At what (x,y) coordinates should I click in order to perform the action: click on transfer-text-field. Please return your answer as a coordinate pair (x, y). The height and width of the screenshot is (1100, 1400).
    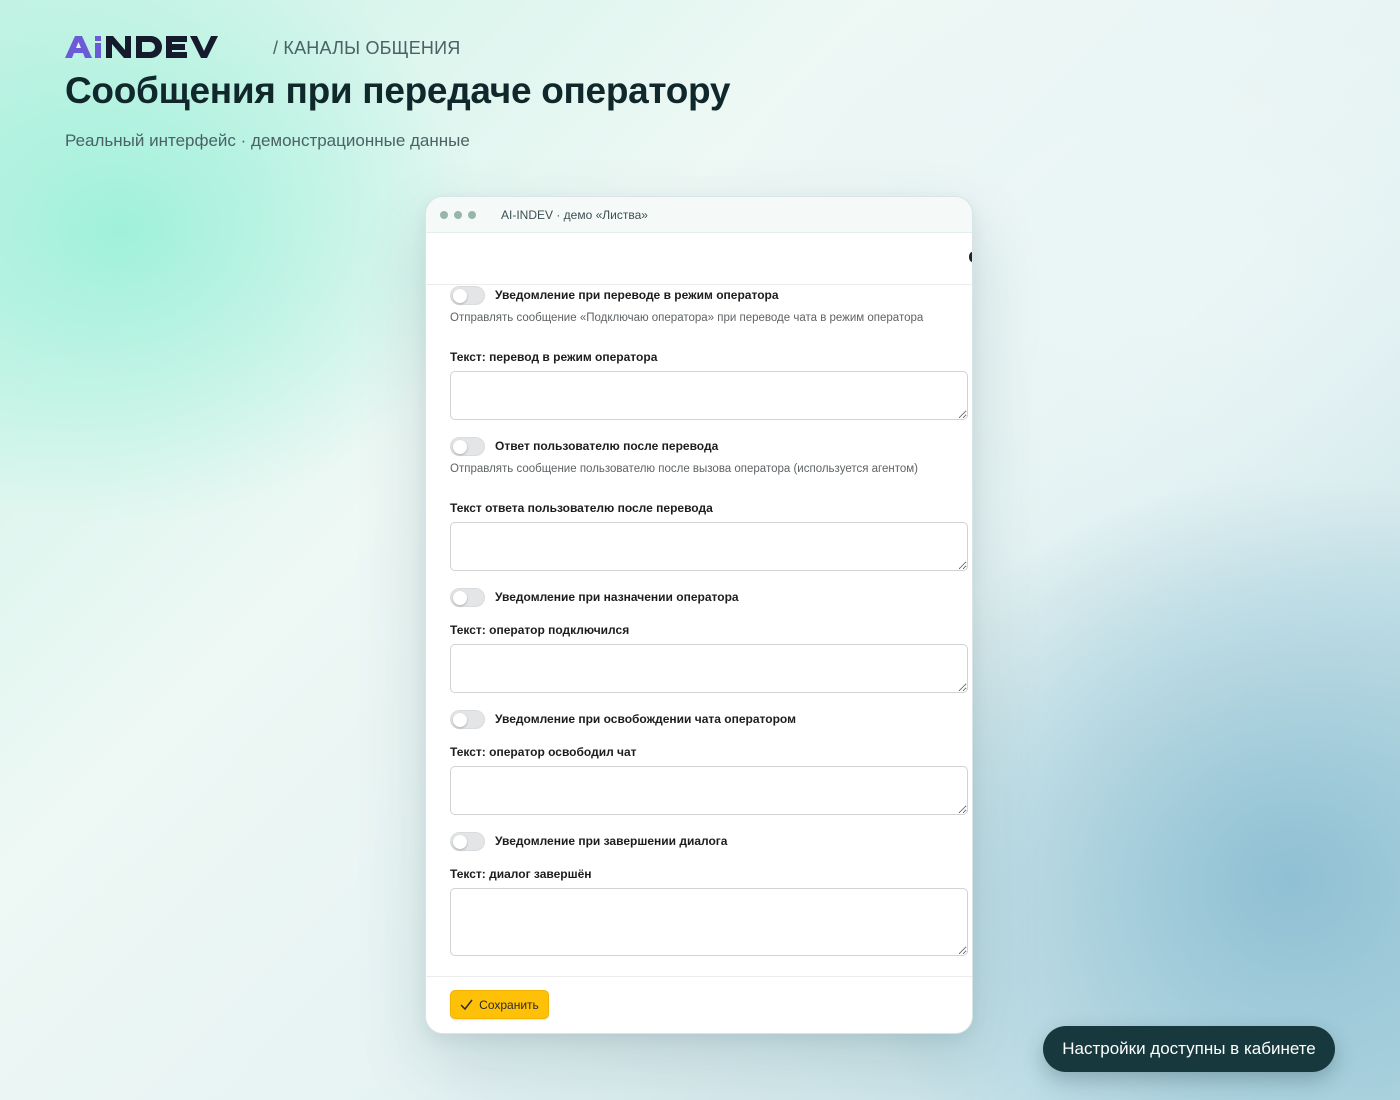
    Looking at the image, I should click on (709, 395).